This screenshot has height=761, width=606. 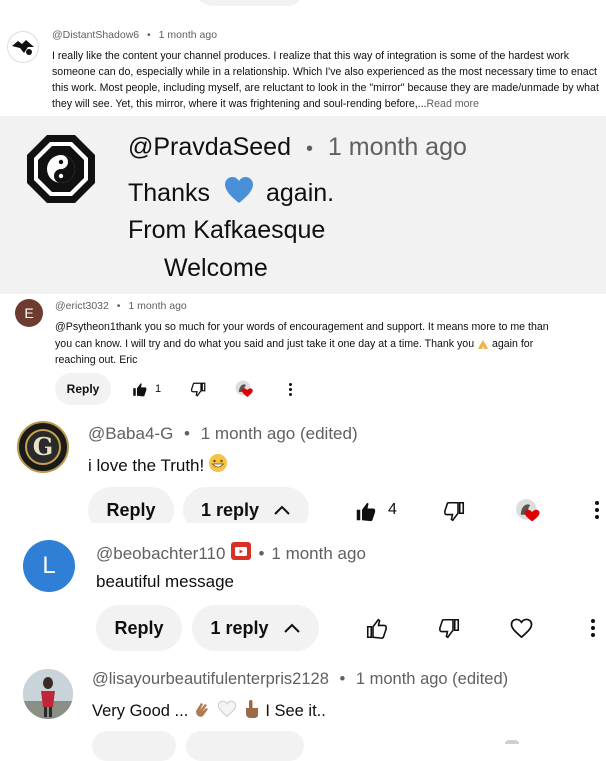 What do you see at coordinates (250, 3) in the screenshot?
I see `partial-pill-top-left` at bounding box center [250, 3].